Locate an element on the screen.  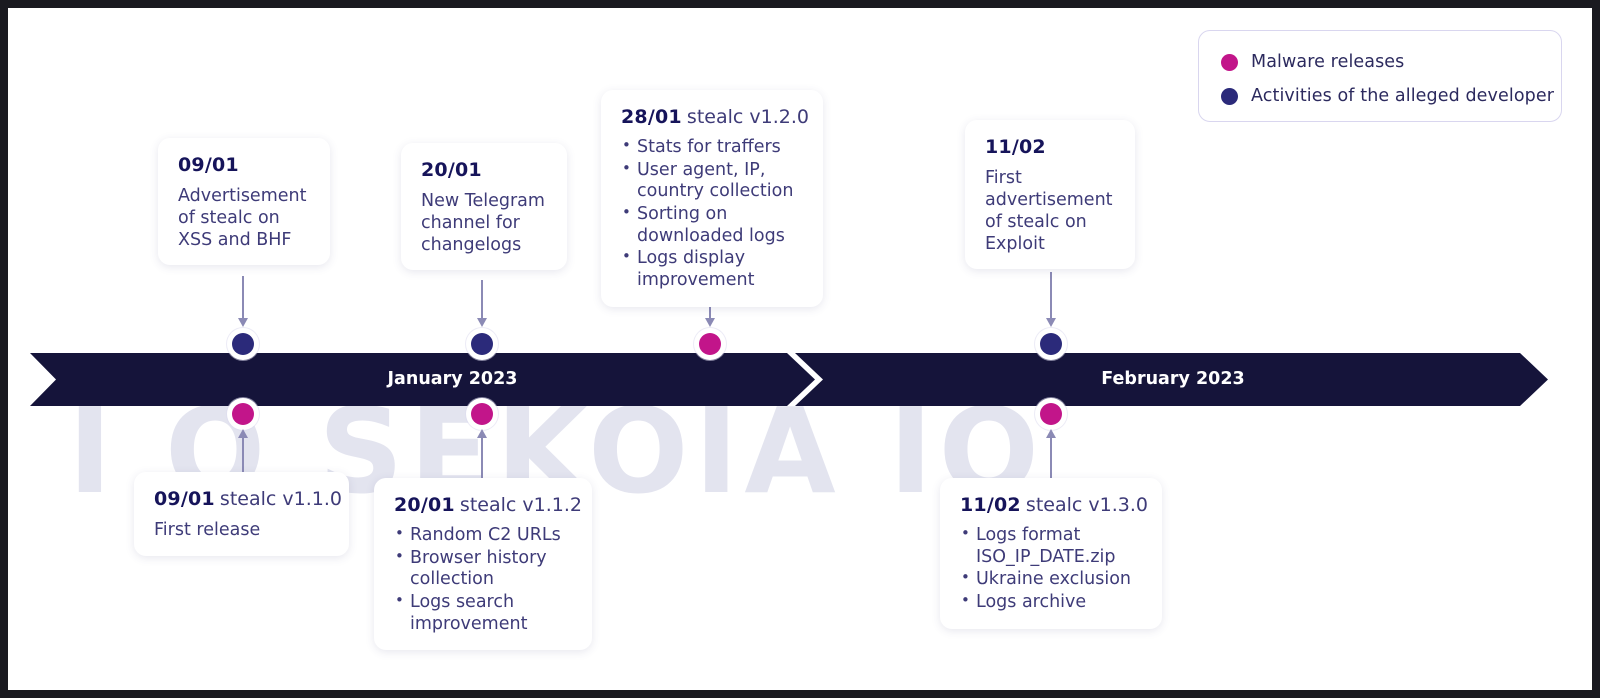
card-header: 28/01 stealc v1.2.0 is located at coordinates (715, 117).